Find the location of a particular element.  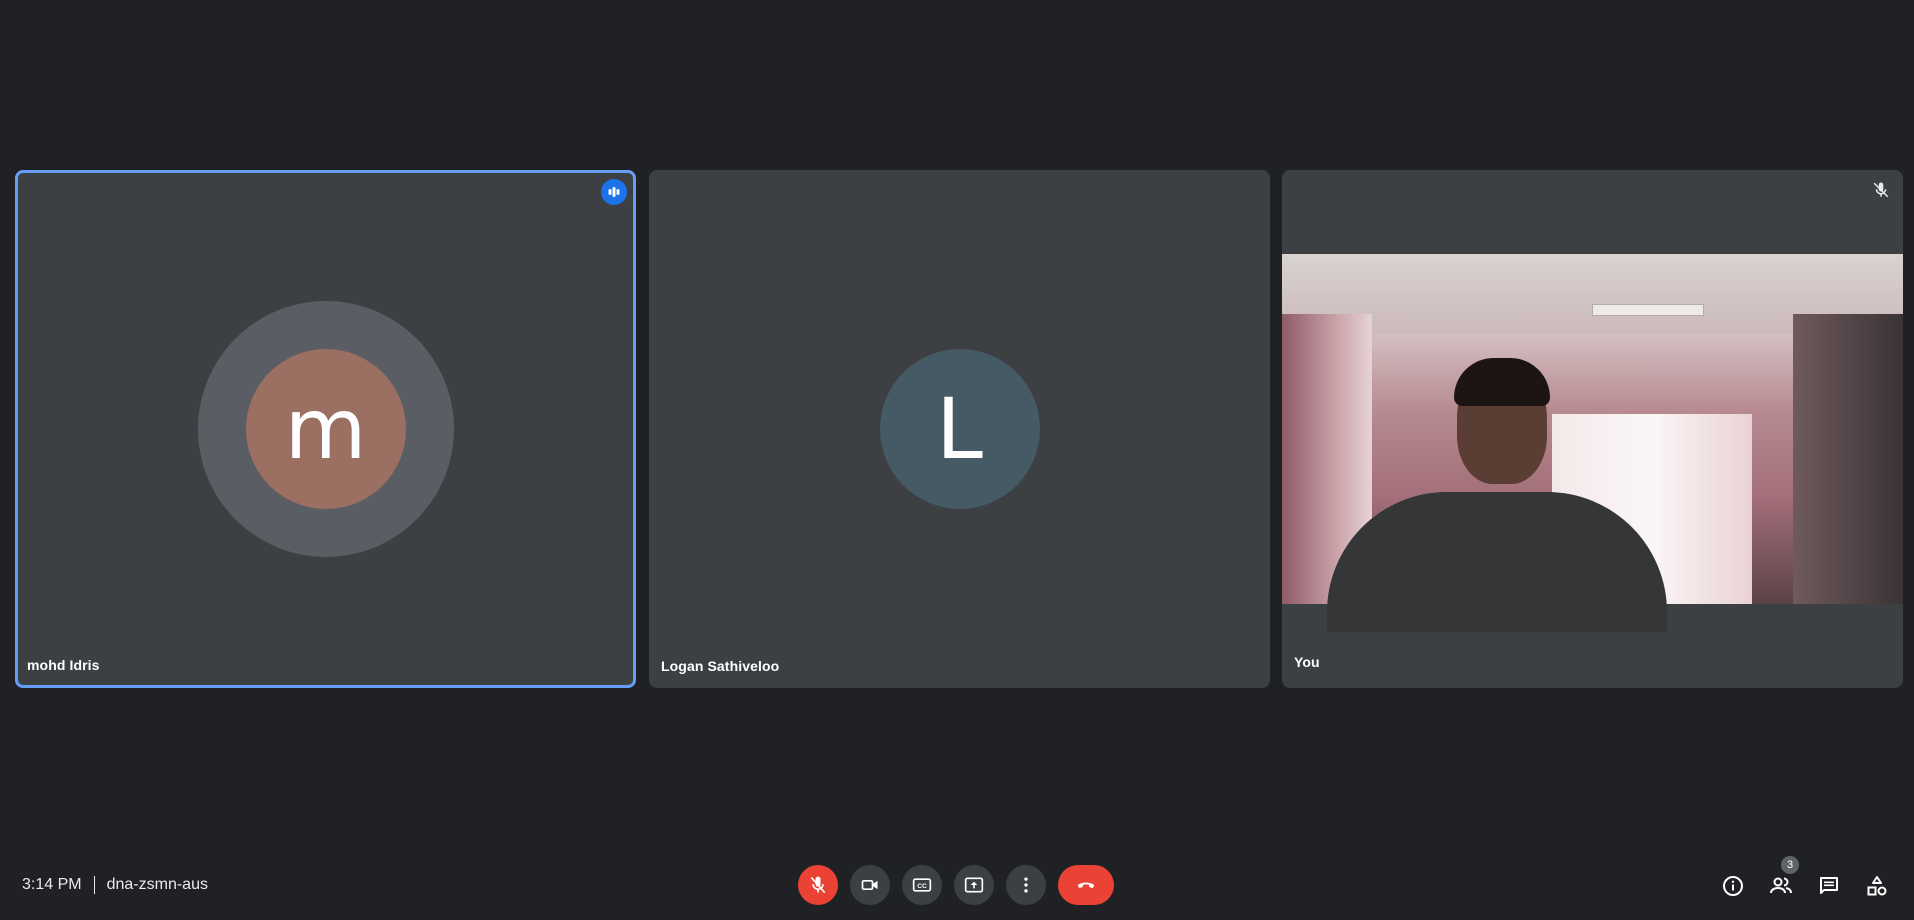

participant-count-badge: 3 is located at coordinates (1790, 865).